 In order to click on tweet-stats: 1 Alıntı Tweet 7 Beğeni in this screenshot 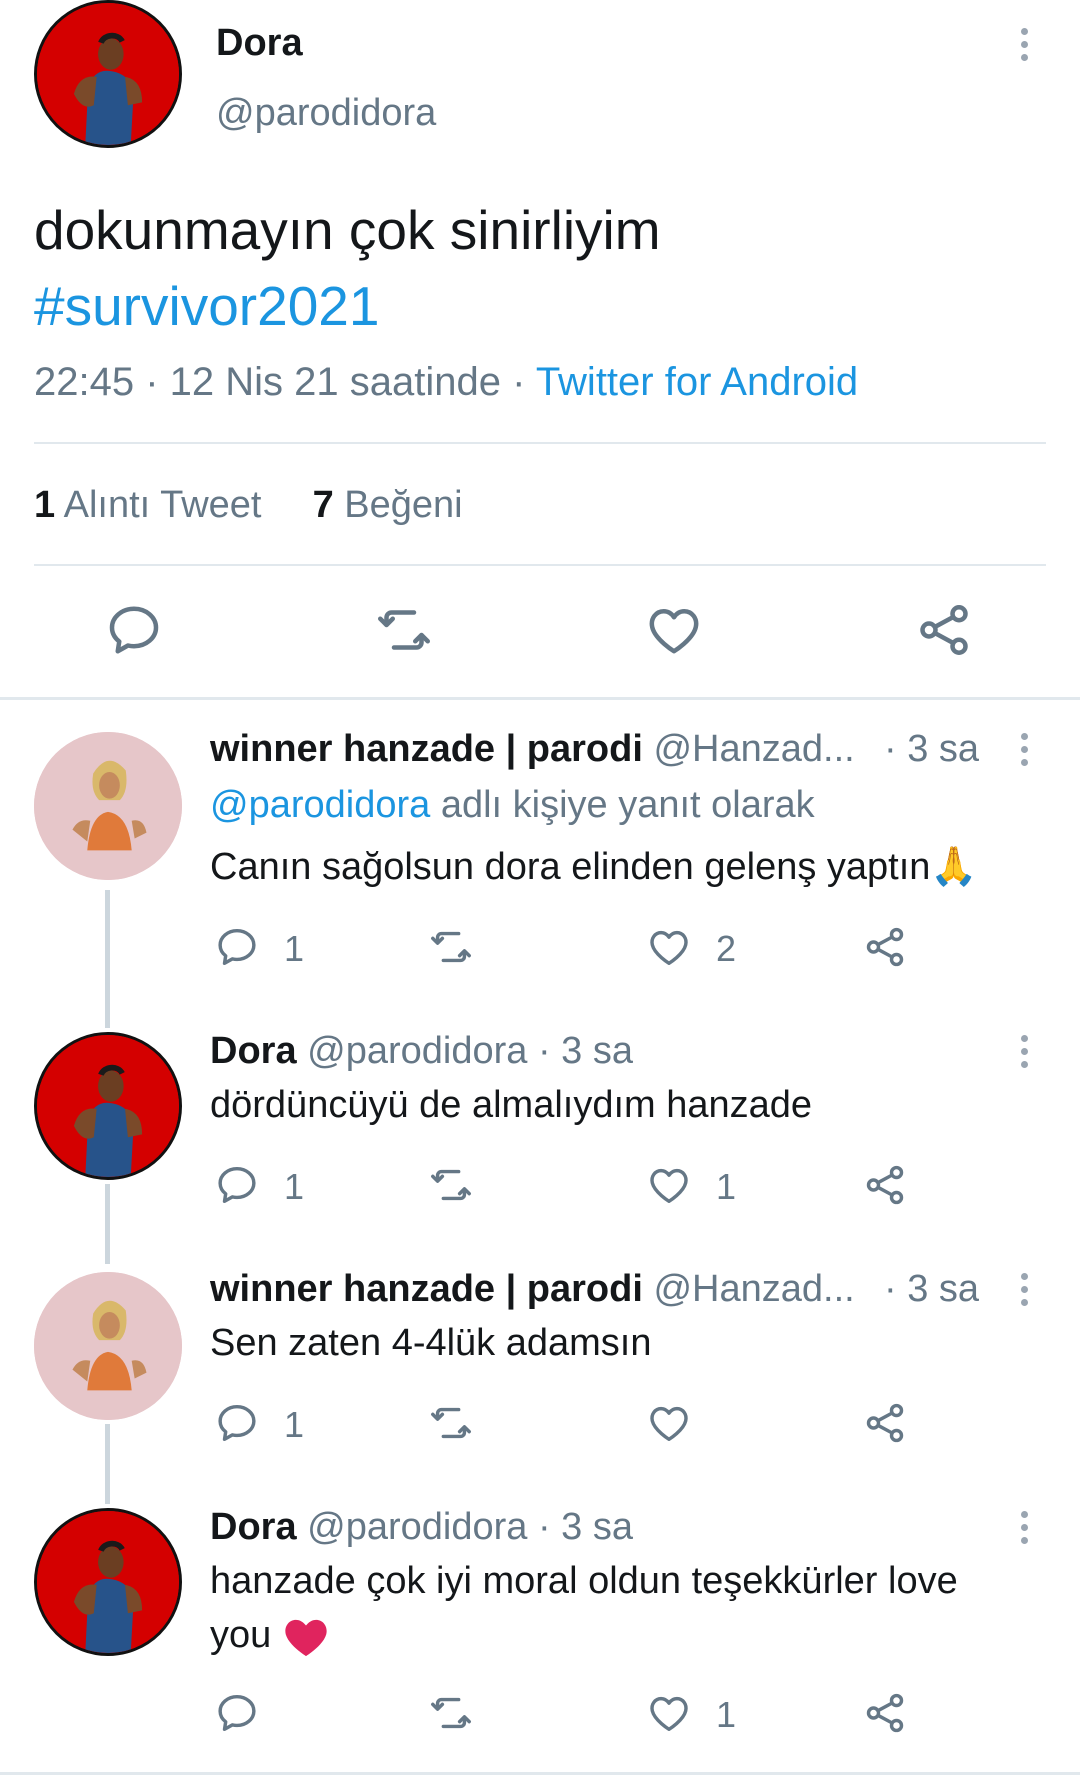, I will do `click(248, 505)`.